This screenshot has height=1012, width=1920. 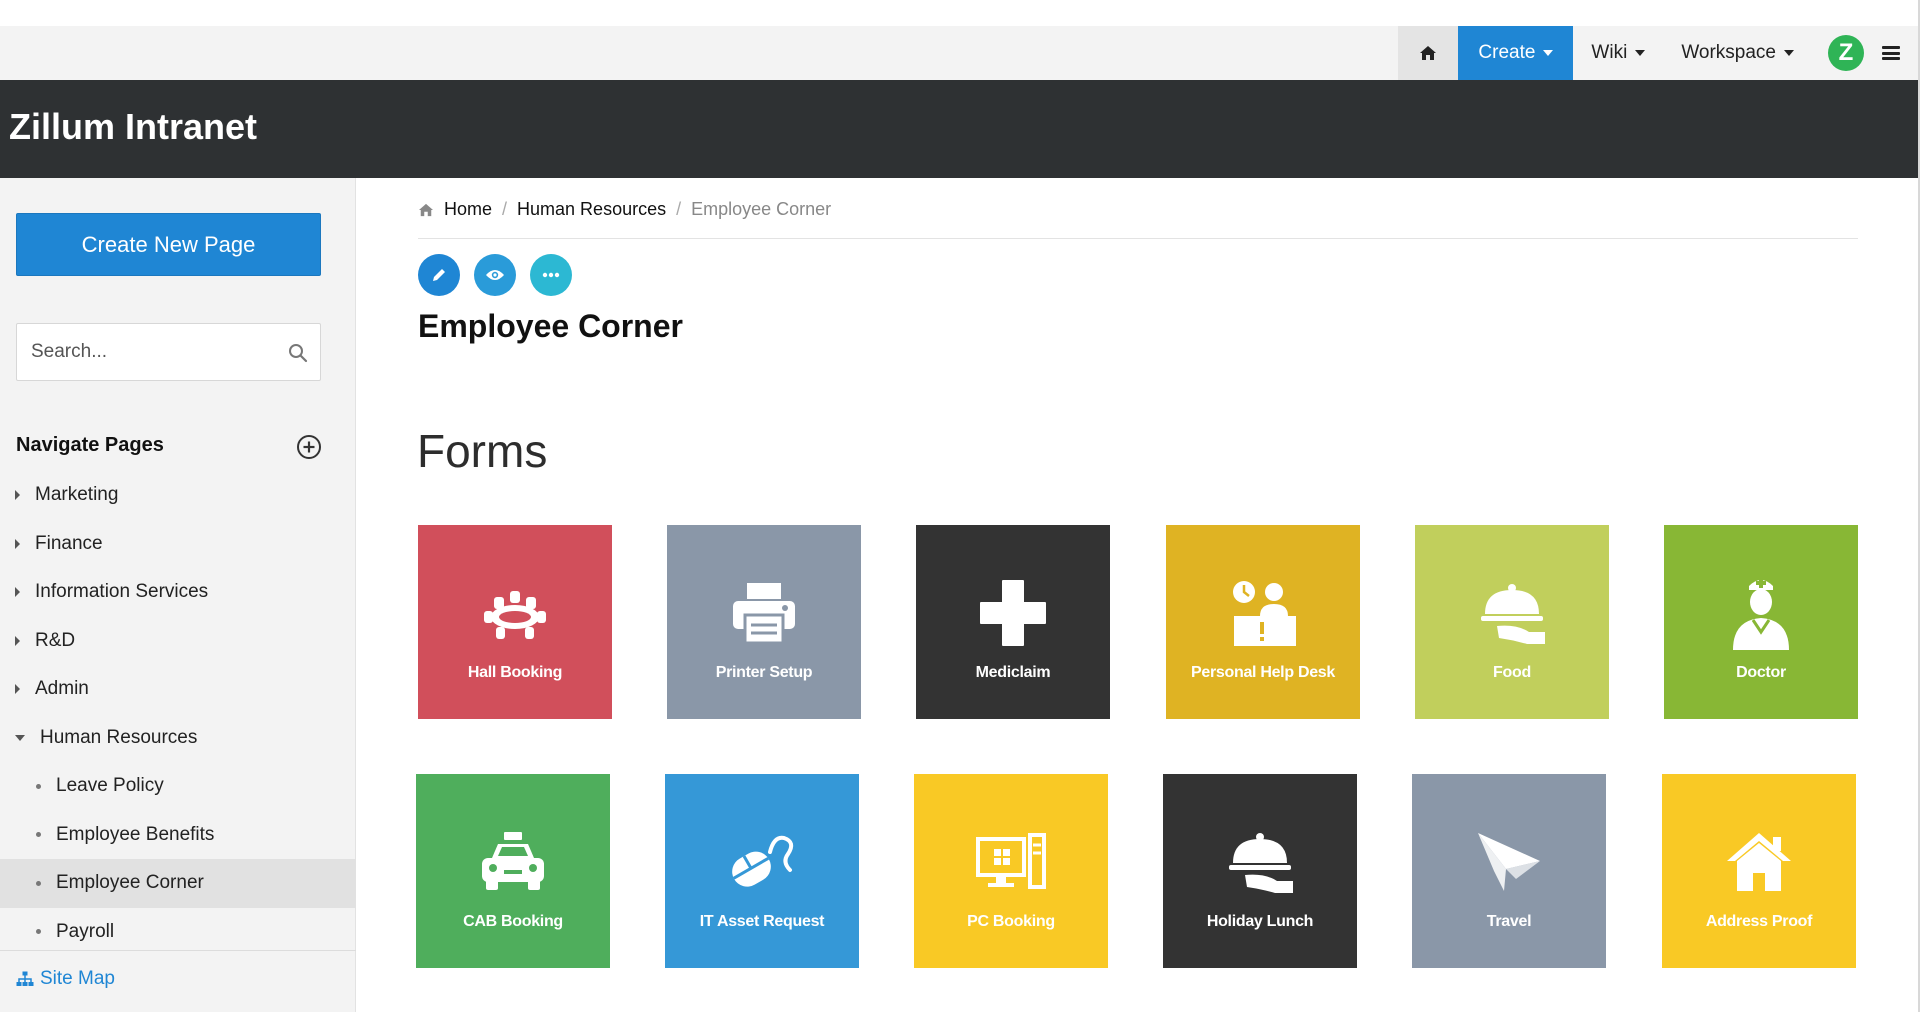 What do you see at coordinates (77, 978) in the screenshot?
I see `site-map-label: Site Map` at bounding box center [77, 978].